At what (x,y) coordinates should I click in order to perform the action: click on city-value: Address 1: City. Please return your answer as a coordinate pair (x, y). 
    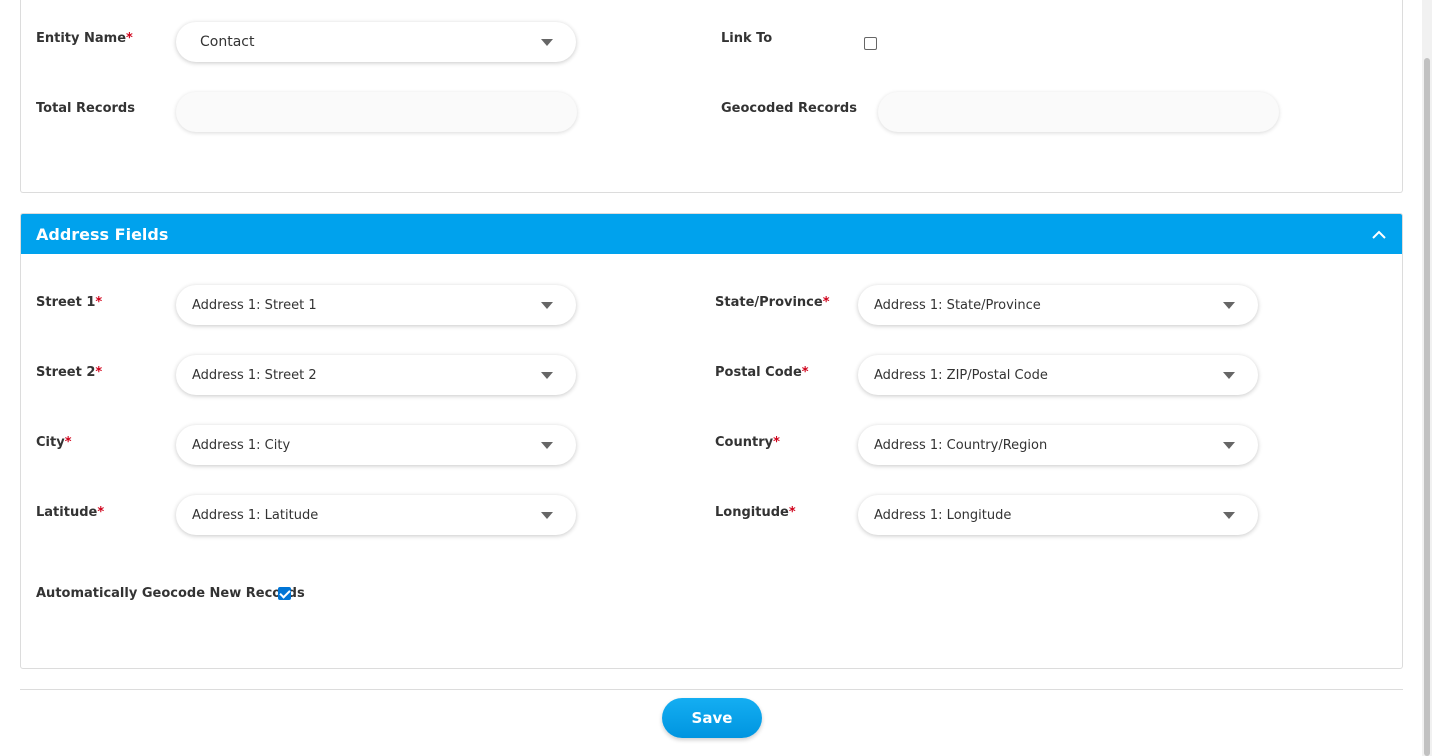
    Looking at the image, I should click on (241, 445).